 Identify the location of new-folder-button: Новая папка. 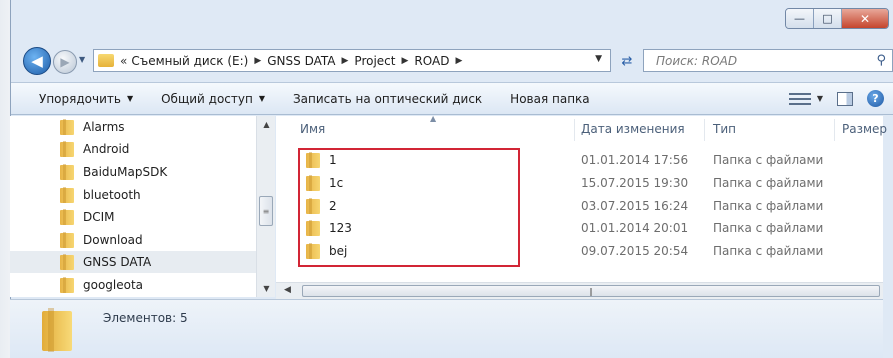
(549, 99).